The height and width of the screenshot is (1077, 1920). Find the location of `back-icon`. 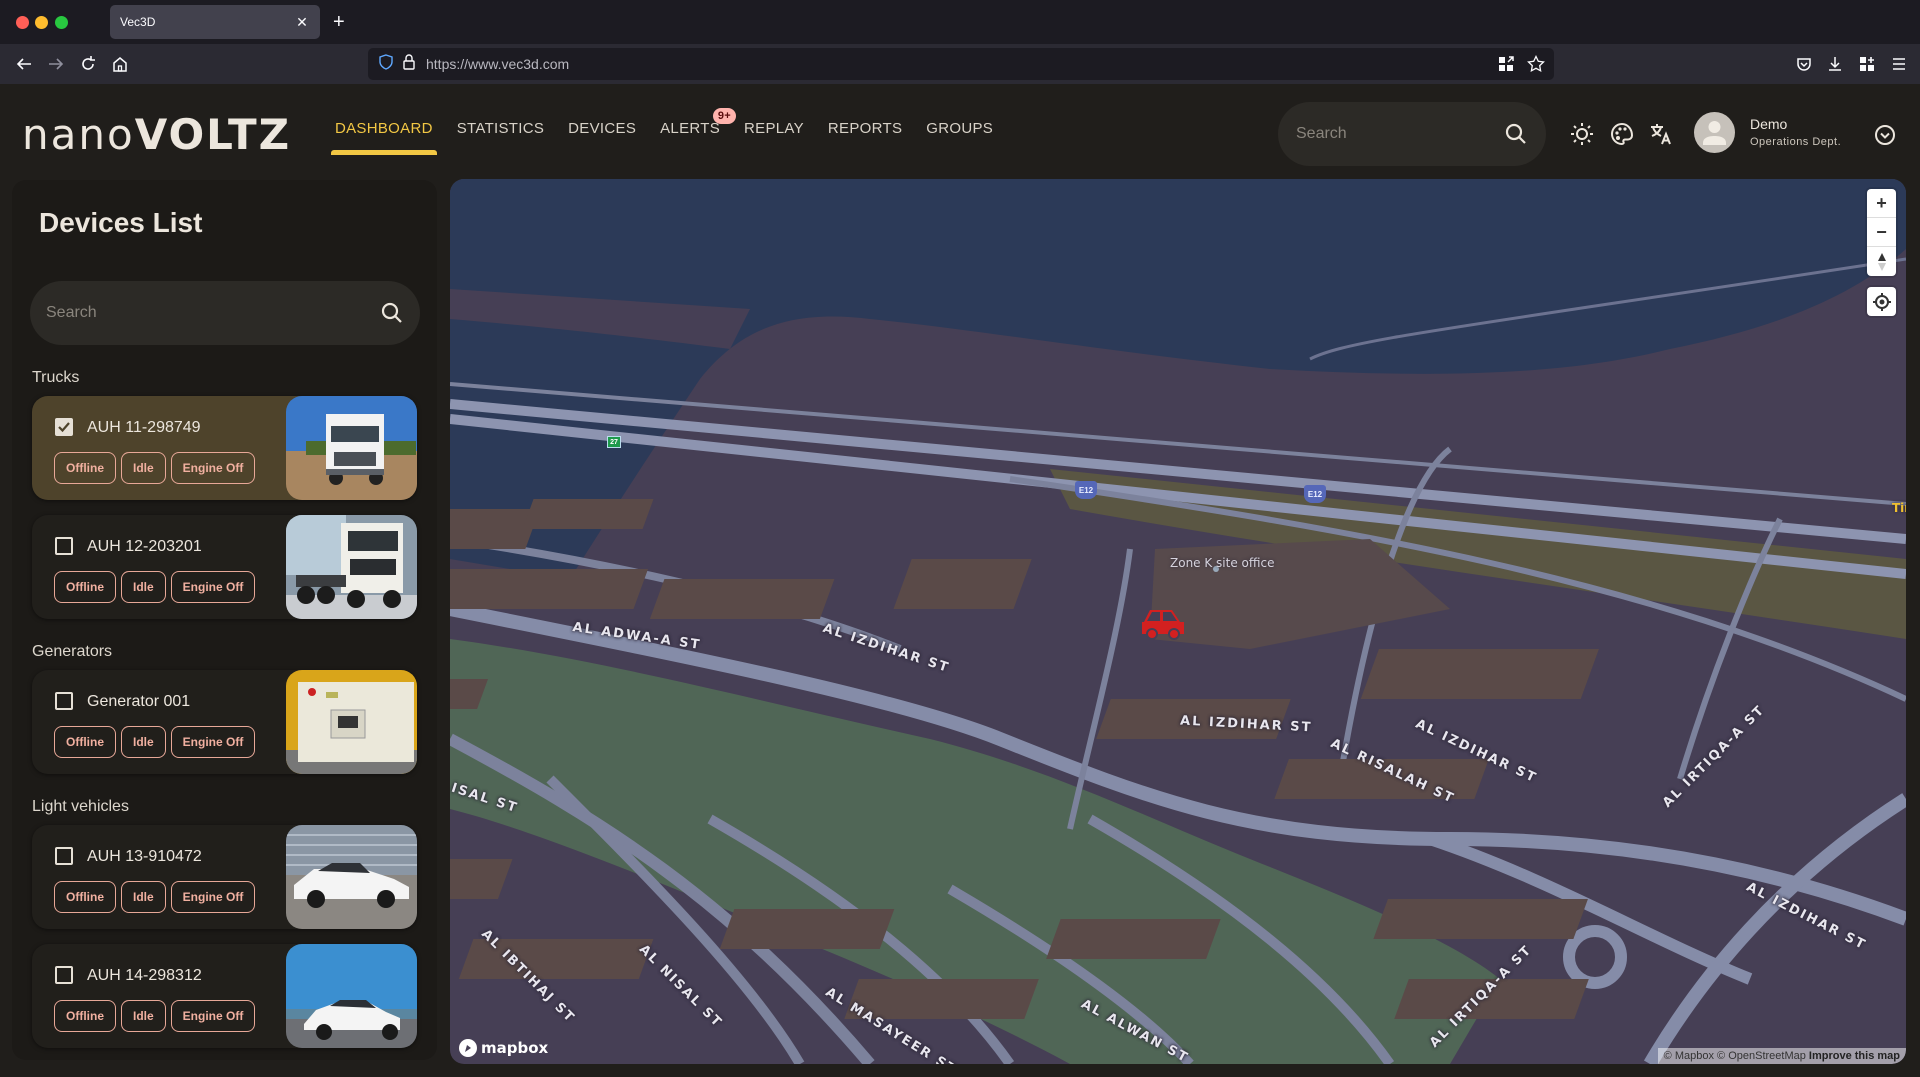

back-icon is located at coordinates (24, 64).